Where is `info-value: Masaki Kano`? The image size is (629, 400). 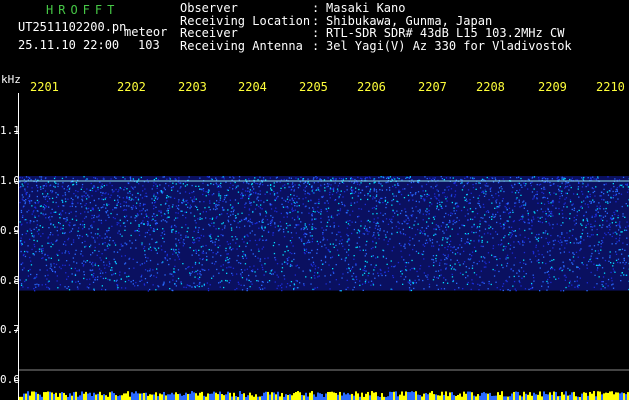 info-value: Masaki Kano is located at coordinates (366, 8).